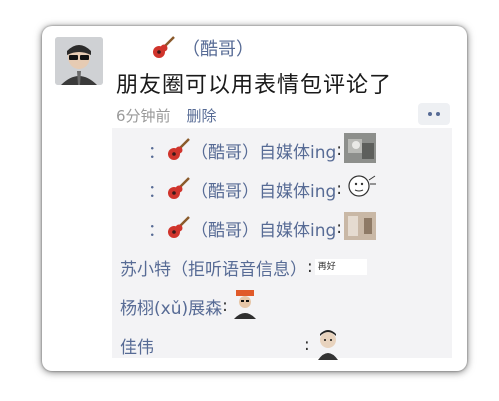  I want to click on doodle-face-sticker-icon, so click(361, 189).